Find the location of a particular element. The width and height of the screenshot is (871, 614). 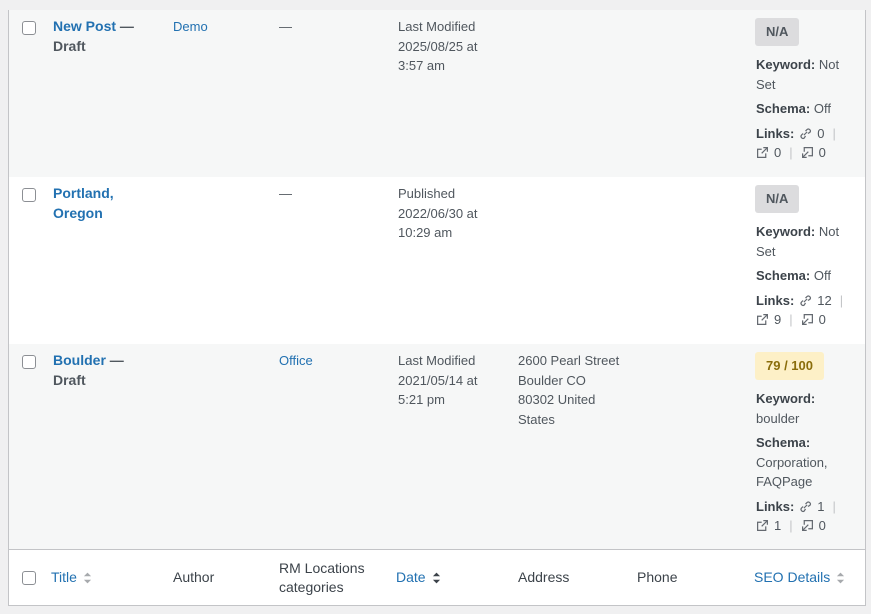

column-seo-details: SEO Details is located at coordinates (799, 577).